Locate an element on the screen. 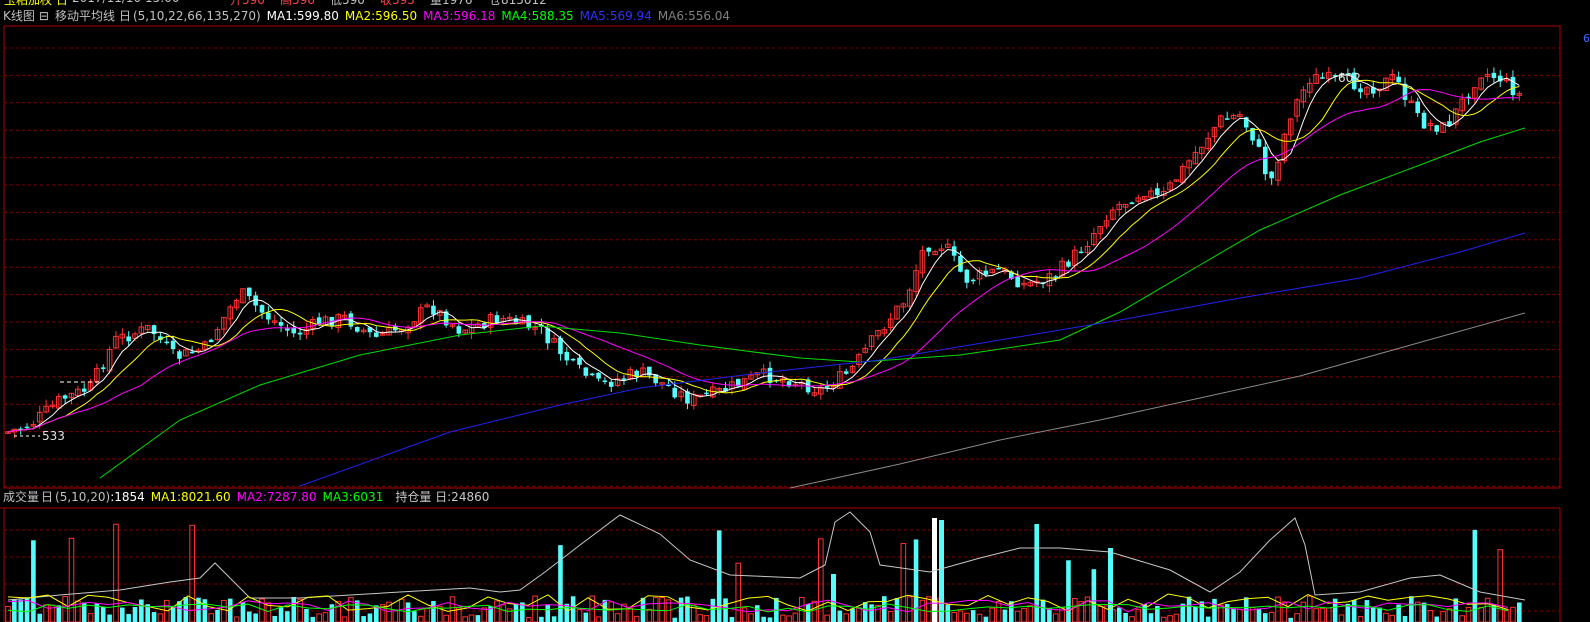 The height and width of the screenshot is (622, 1590). ma6-line is located at coordinates (1157, 400).